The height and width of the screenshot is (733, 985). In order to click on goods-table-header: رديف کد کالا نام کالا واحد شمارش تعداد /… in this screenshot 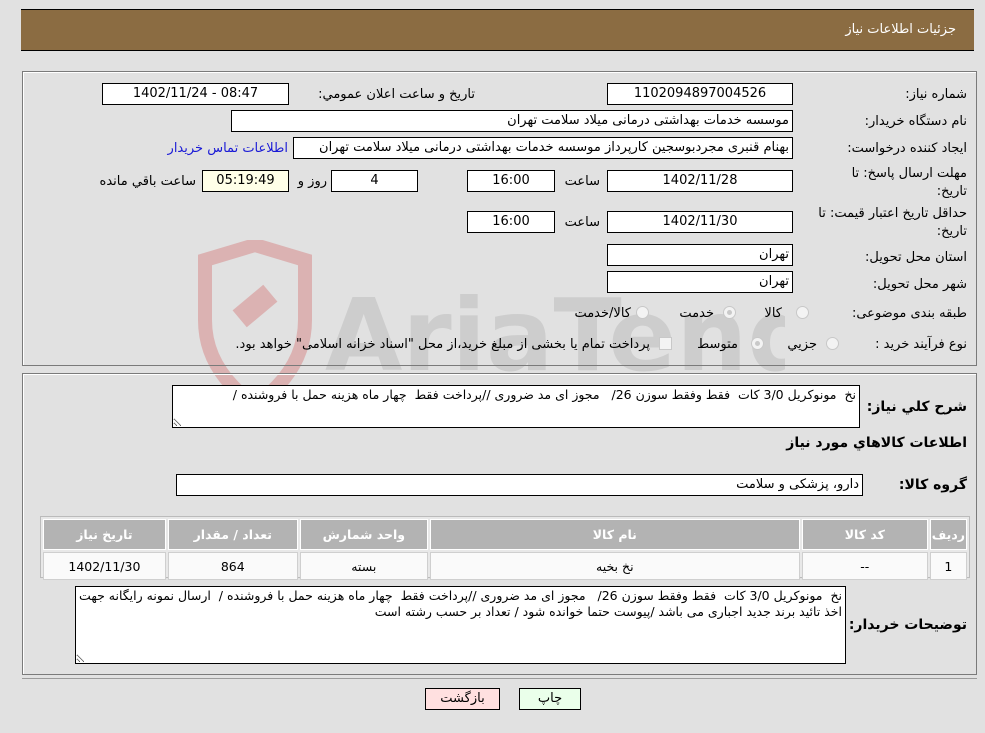, I will do `click(505, 534)`.